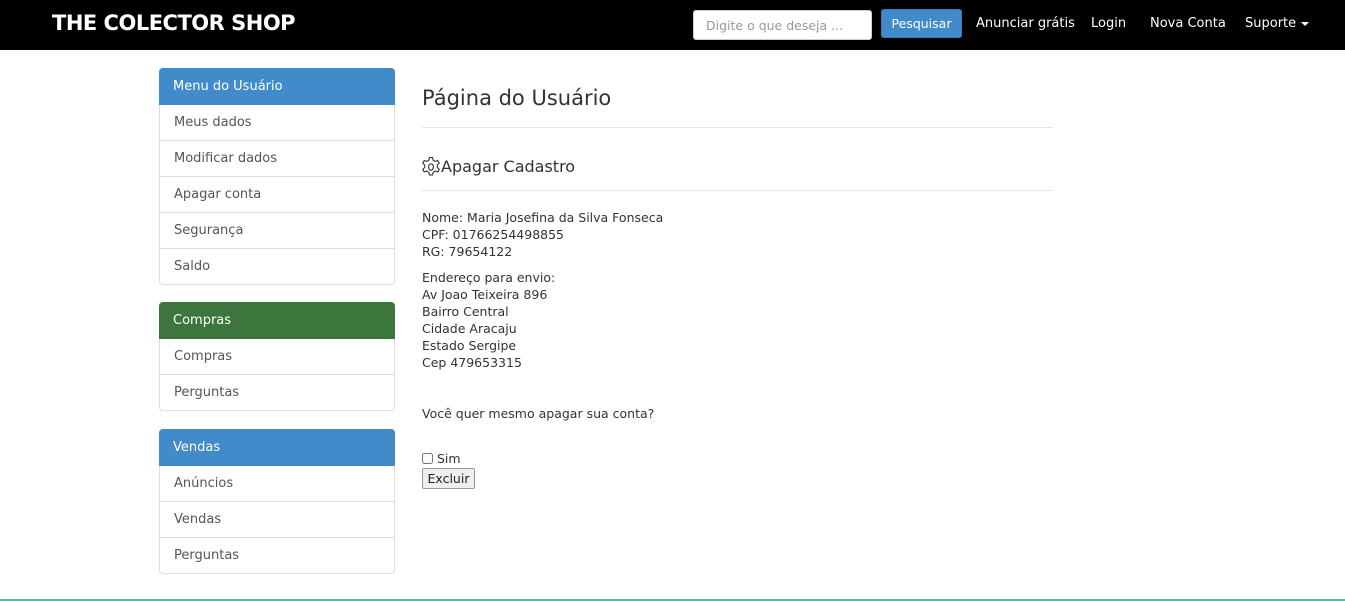  Describe the element at coordinates (277, 123) in the screenshot. I see `sidebar-item-meus-dados: Meus dados` at that location.